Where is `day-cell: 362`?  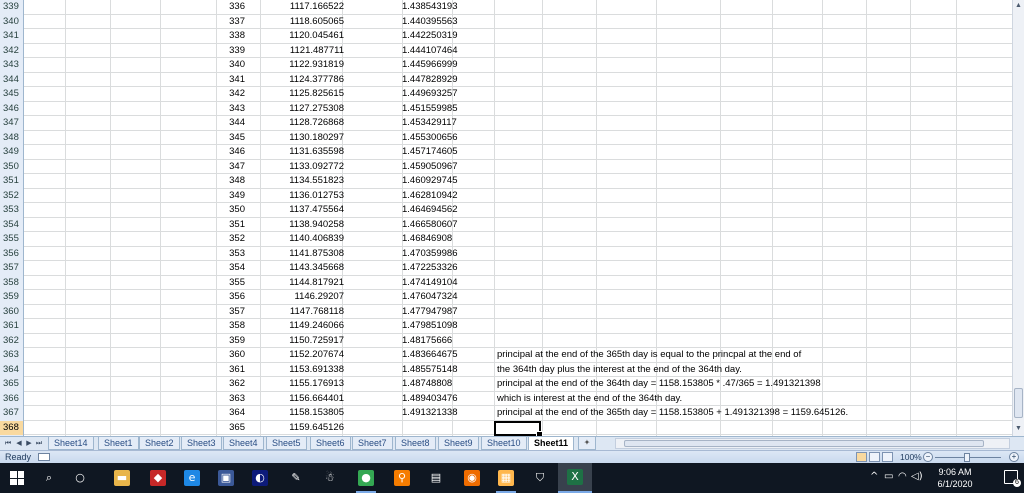
day-cell: 362 is located at coordinates (230, 384).